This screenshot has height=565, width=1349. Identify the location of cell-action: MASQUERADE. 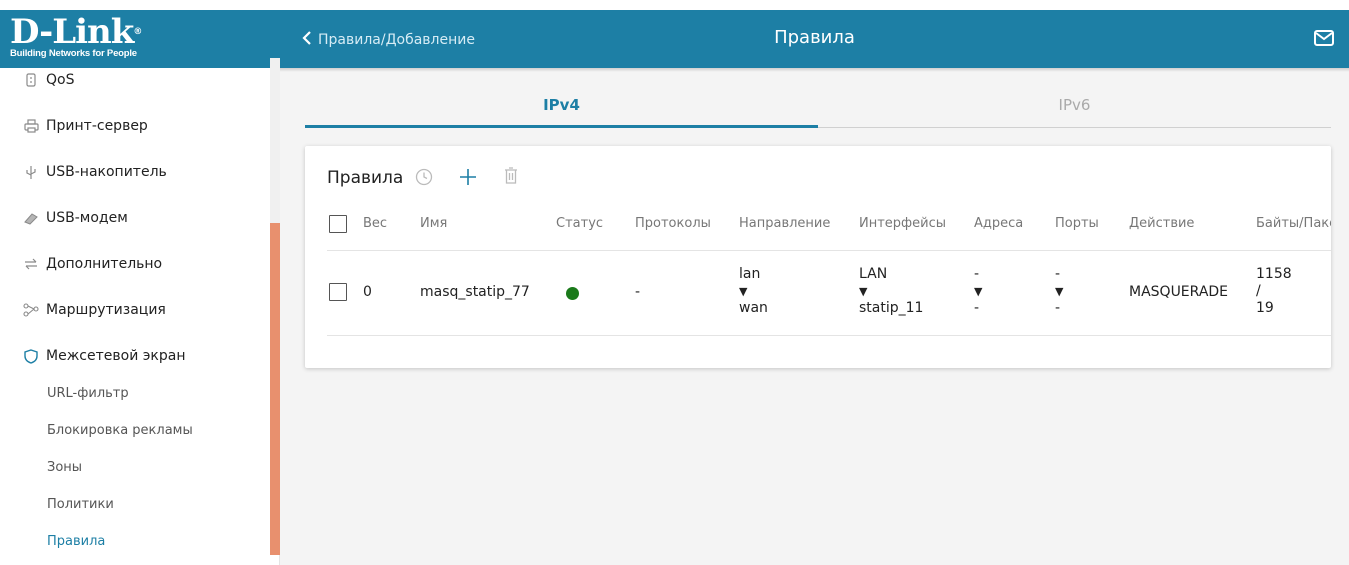
(1179, 292).